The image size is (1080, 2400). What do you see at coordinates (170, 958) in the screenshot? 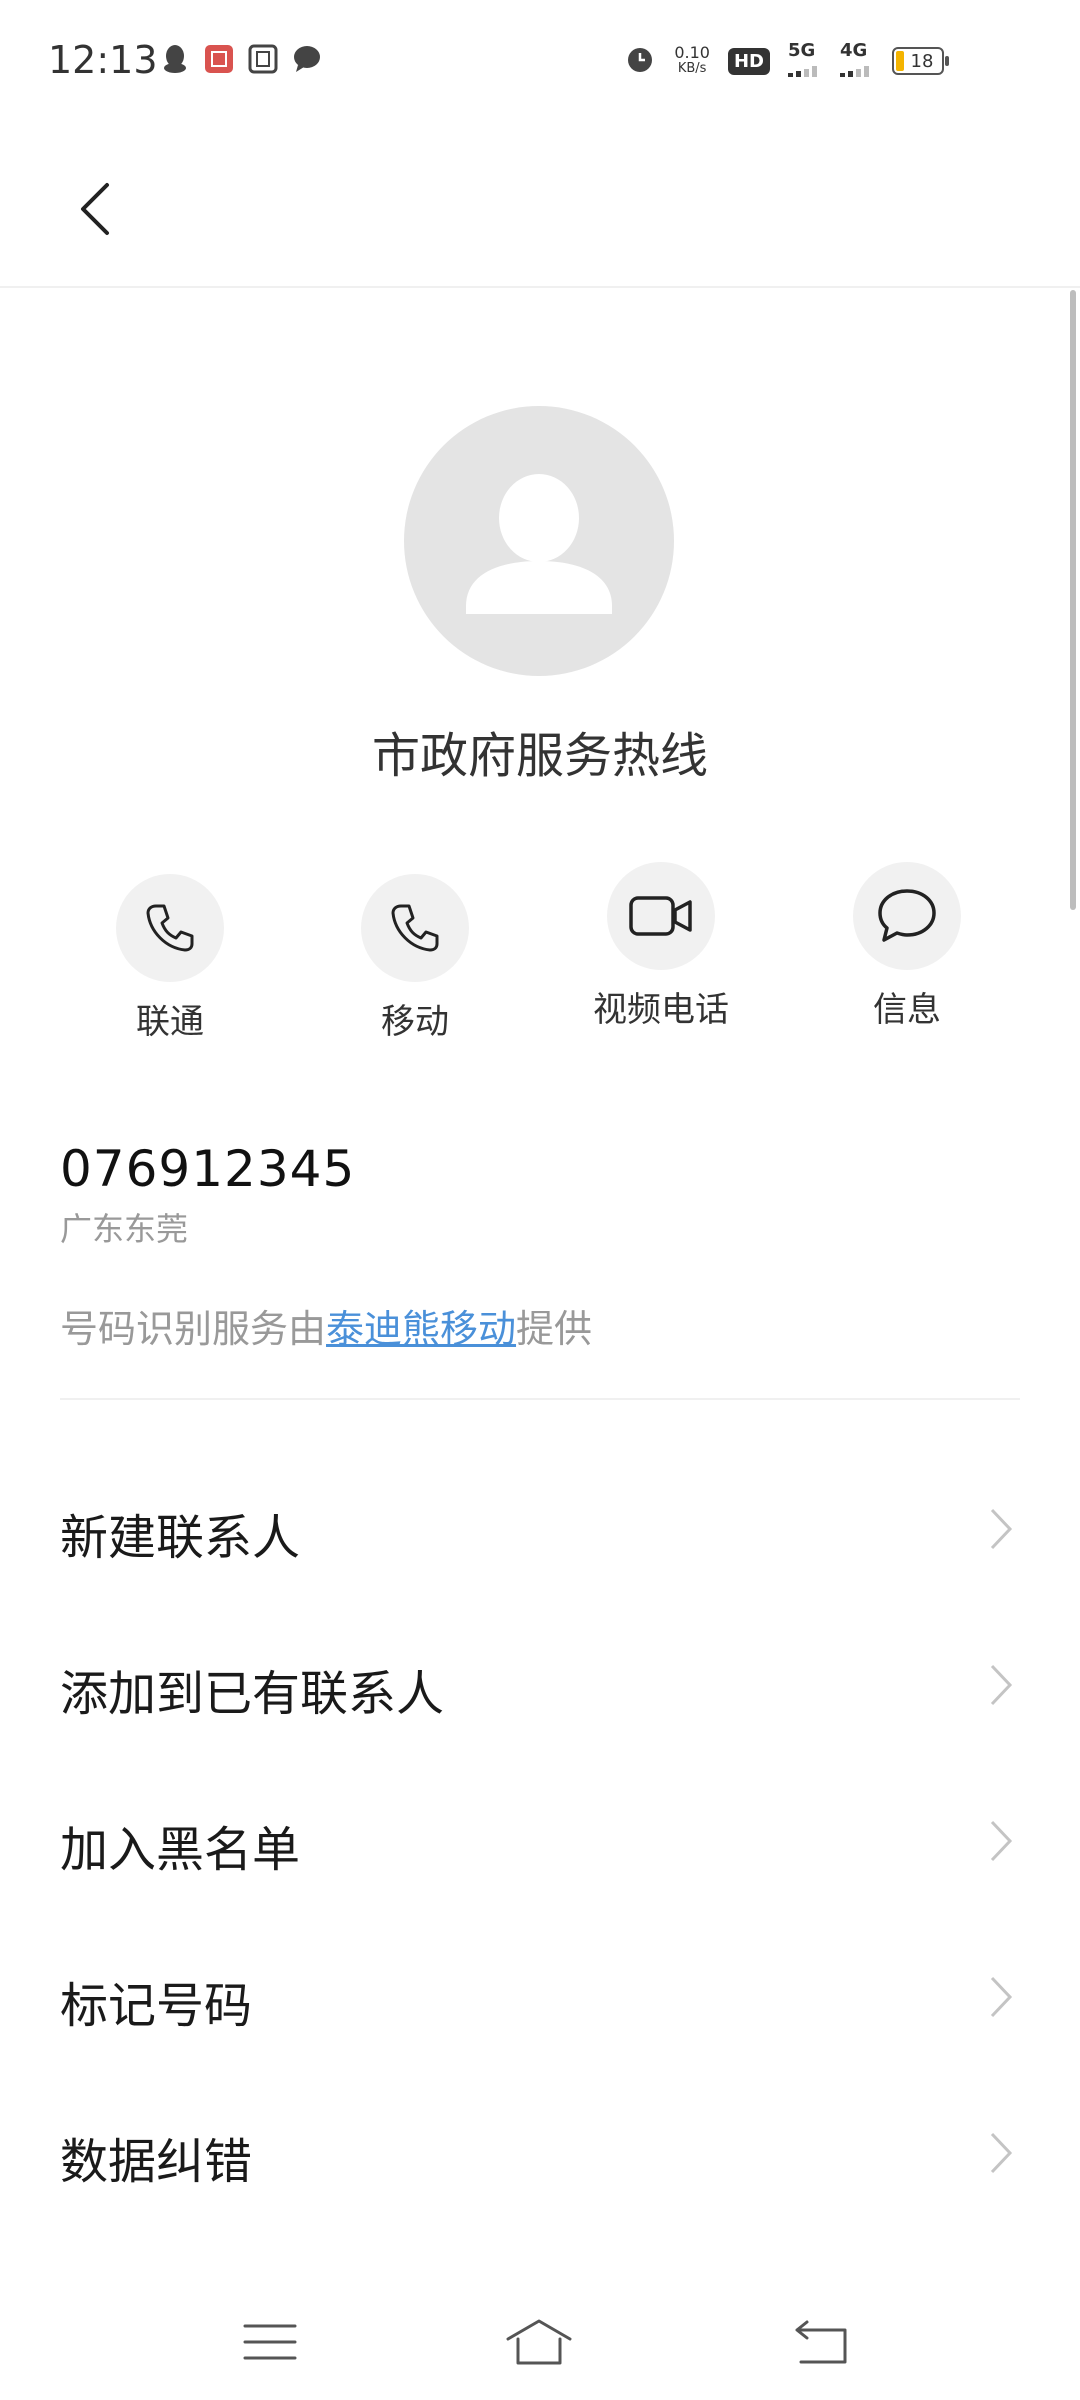
I see `call-unicom-button: 联通` at bounding box center [170, 958].